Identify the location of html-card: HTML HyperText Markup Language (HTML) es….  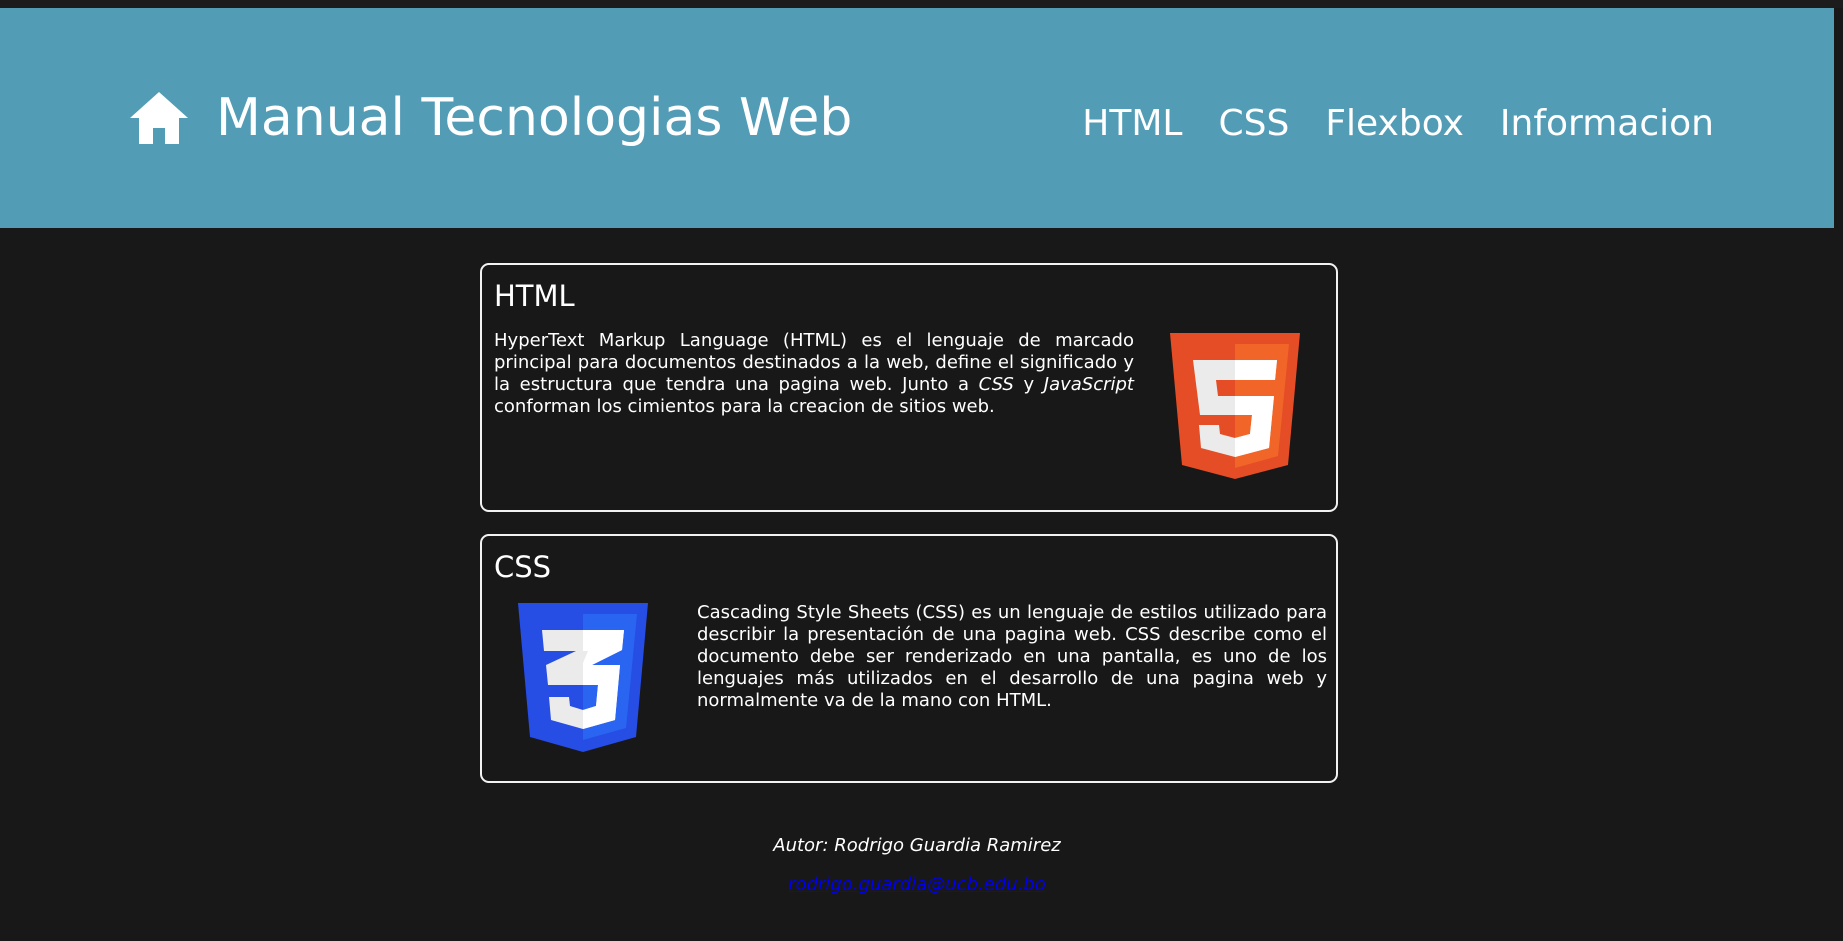
(909, 387).